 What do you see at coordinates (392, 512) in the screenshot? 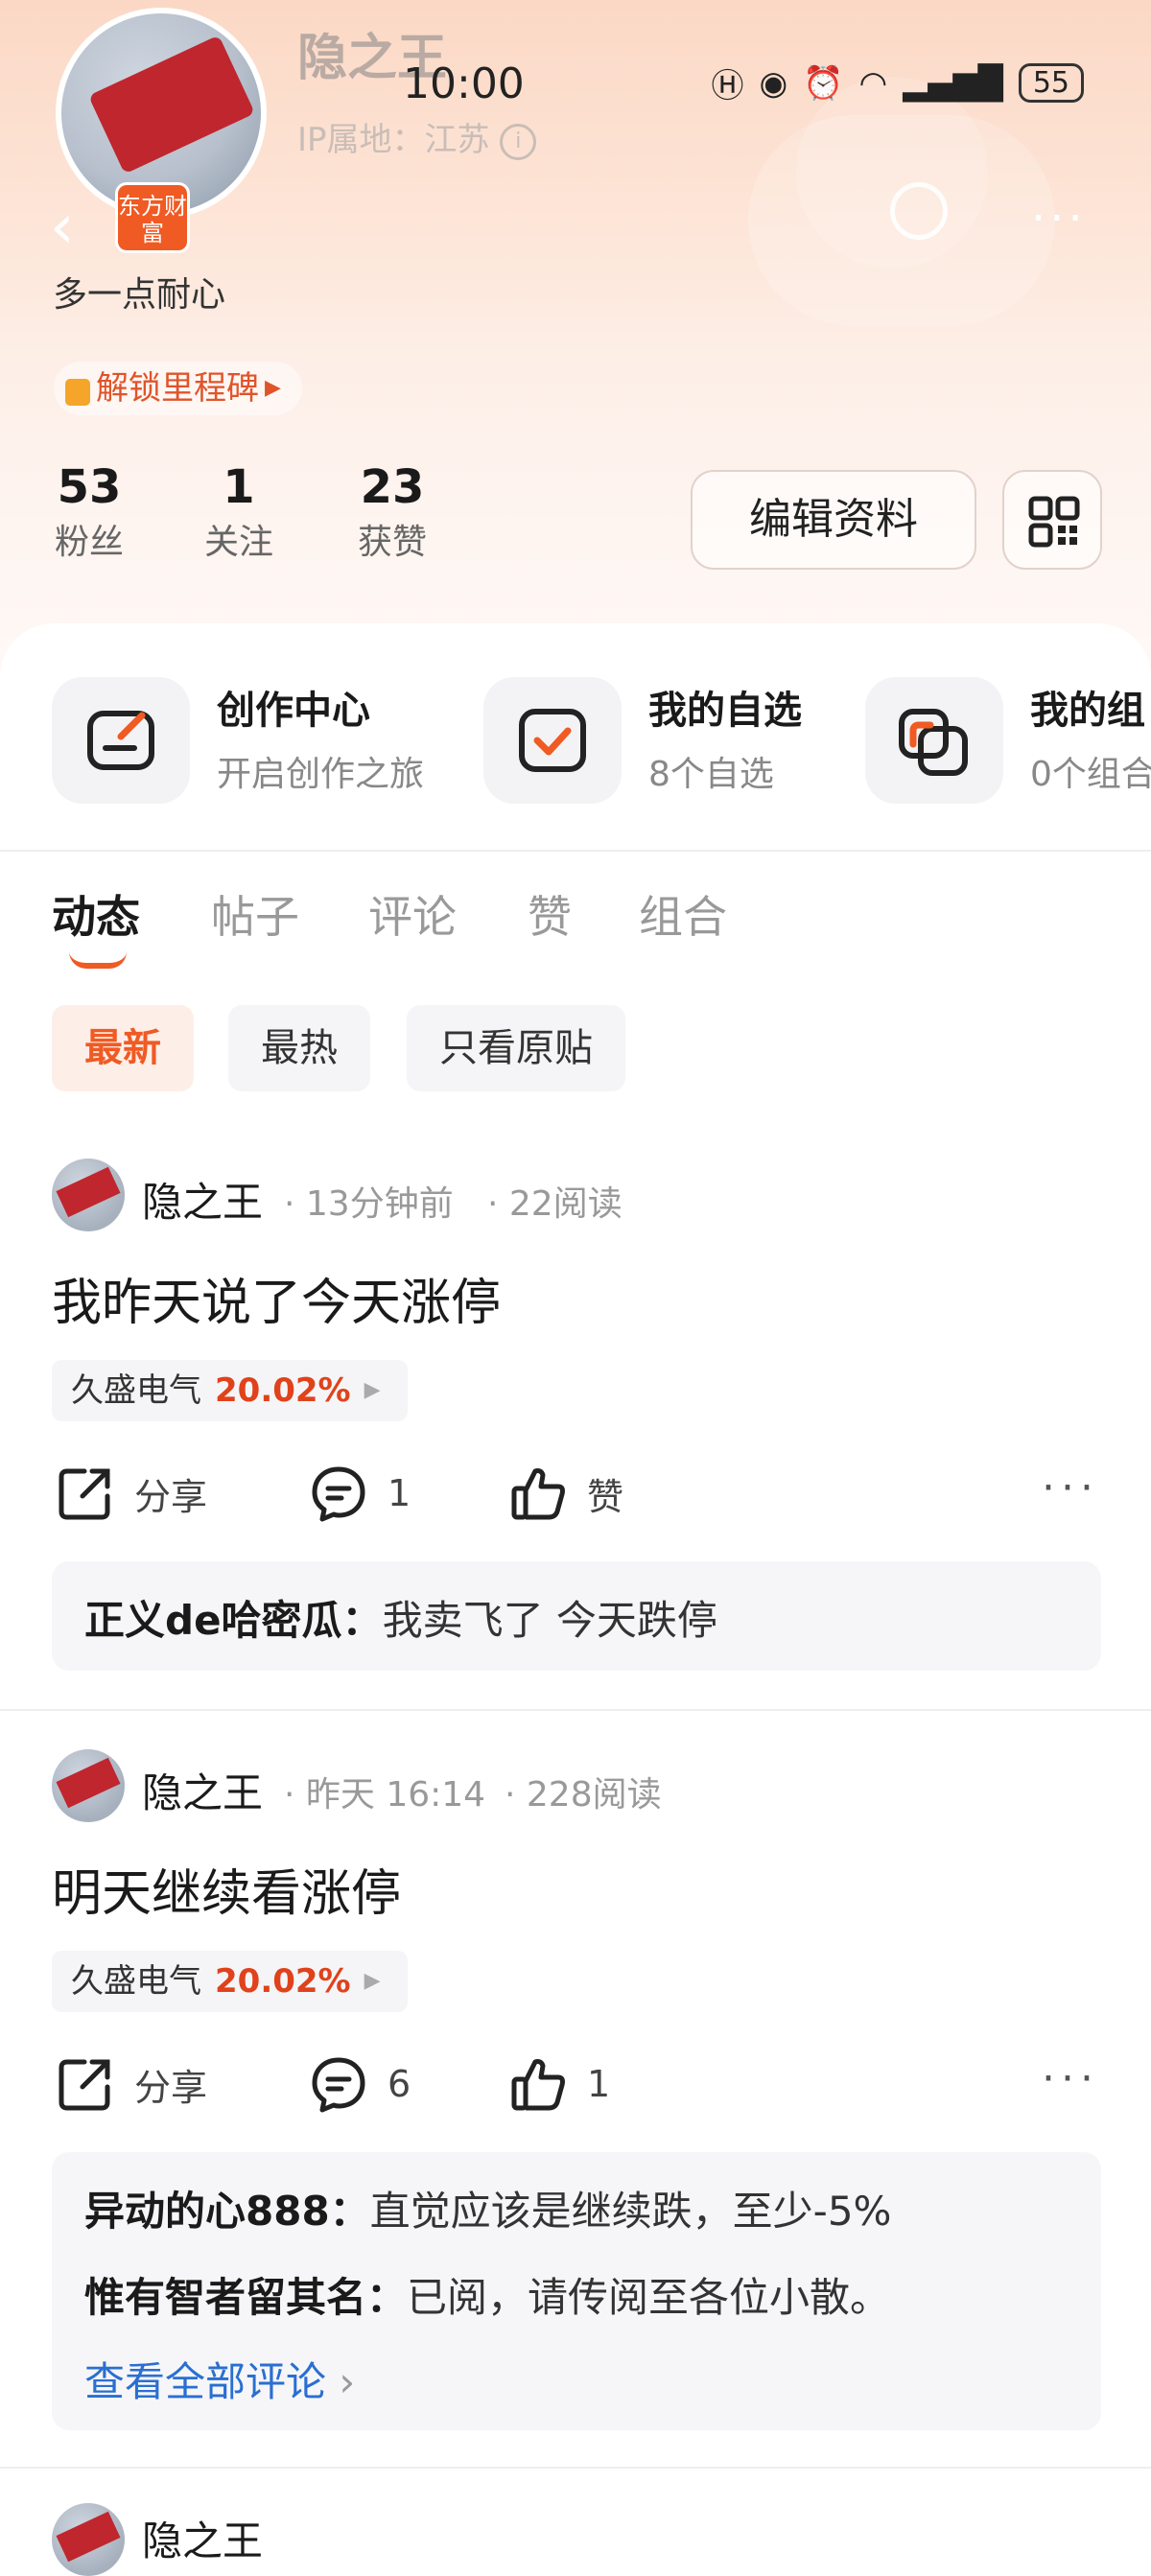
I see `stat-likes: 23 获赞` at bounding box center [392, 512].